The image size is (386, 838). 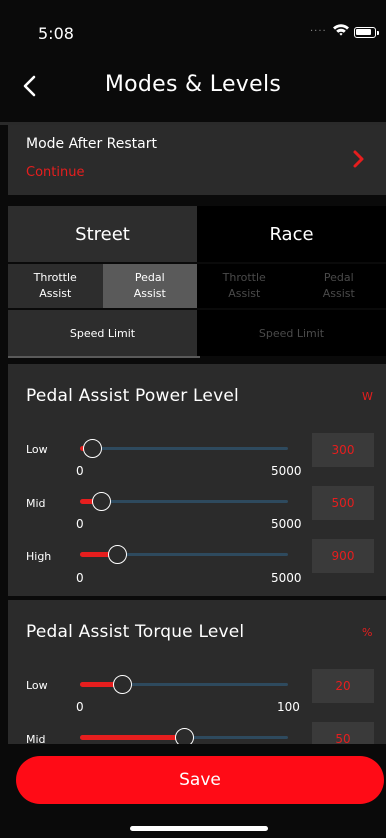 I want to click on torque-low-slider, so click(x=184, y=684).